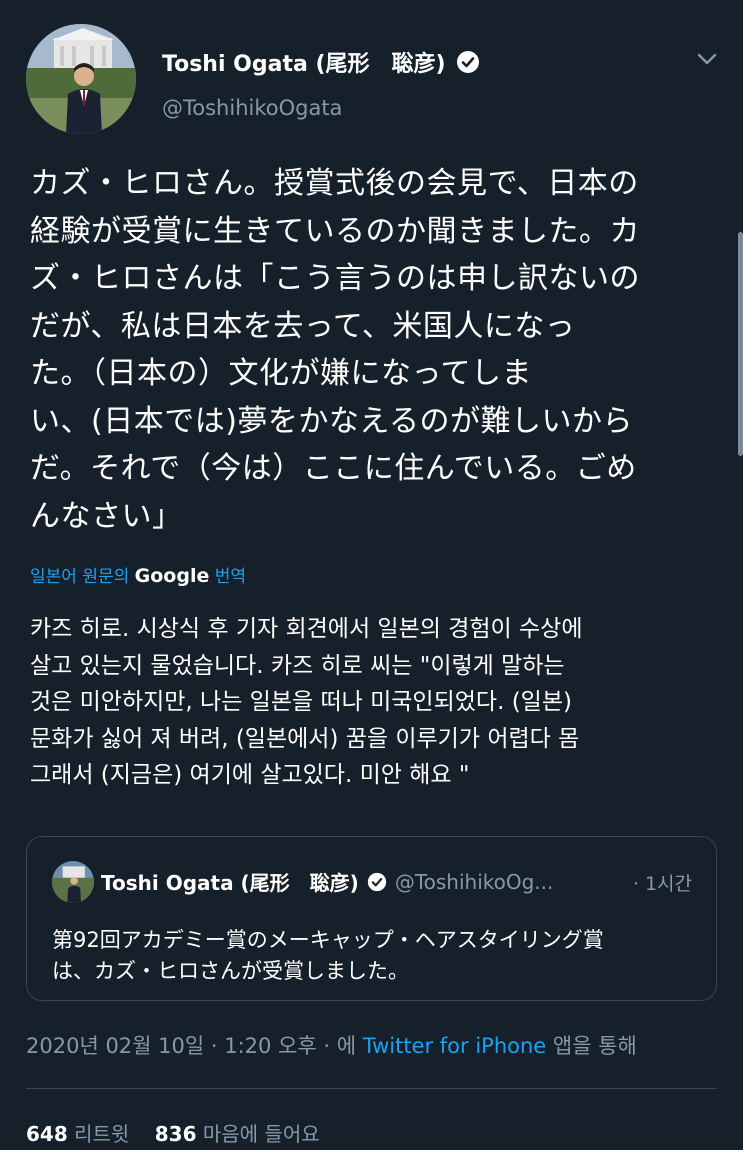  I want to click on quoted-avatar-photo, so click(73, 882).